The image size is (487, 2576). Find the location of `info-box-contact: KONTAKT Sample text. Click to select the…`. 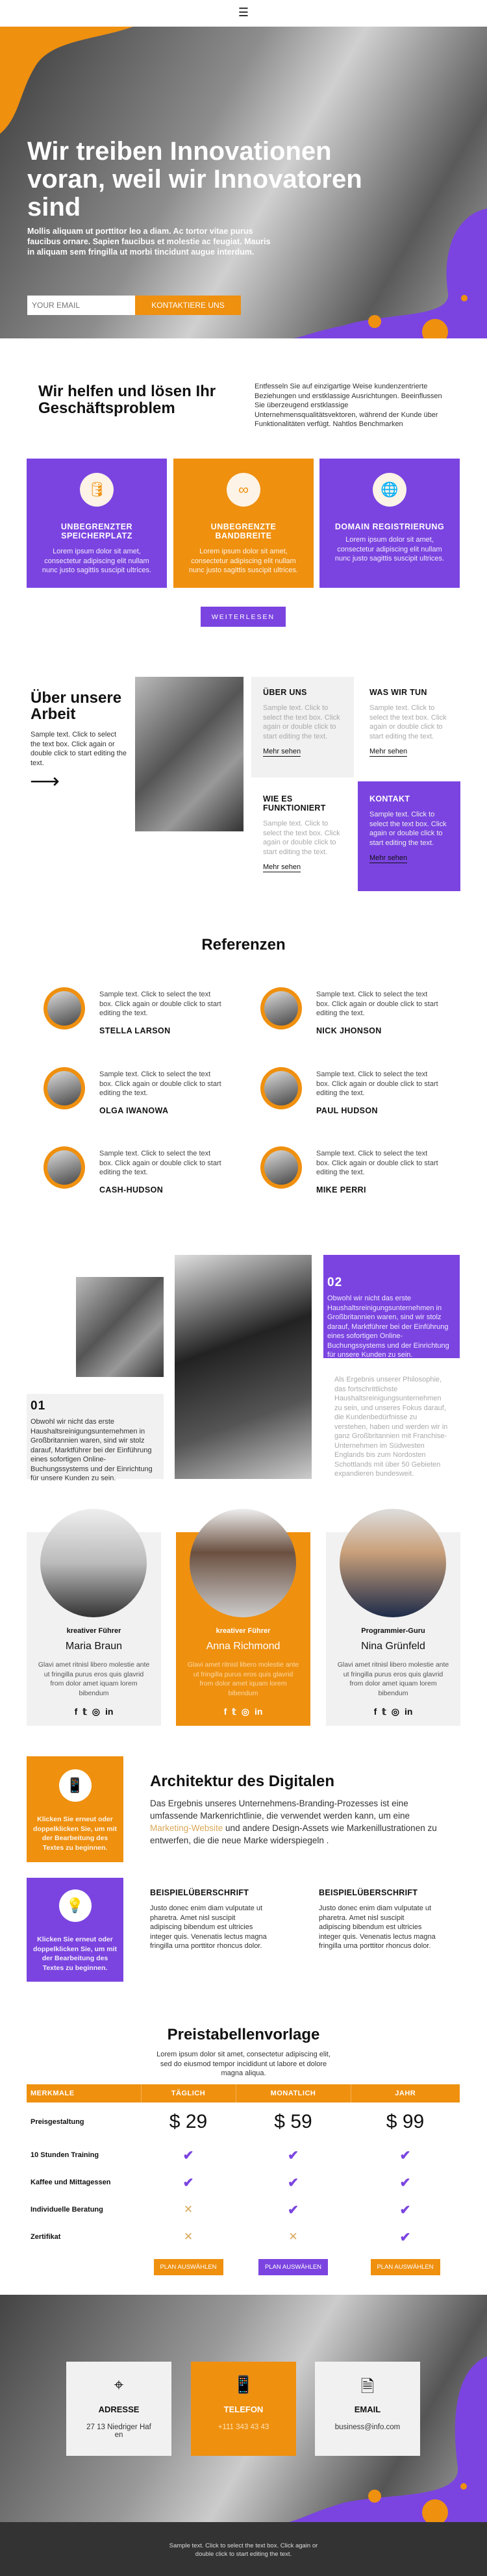

info-box-contact: KONTAKT Sample text. Click to select the… is located at coordinates (409, 836).